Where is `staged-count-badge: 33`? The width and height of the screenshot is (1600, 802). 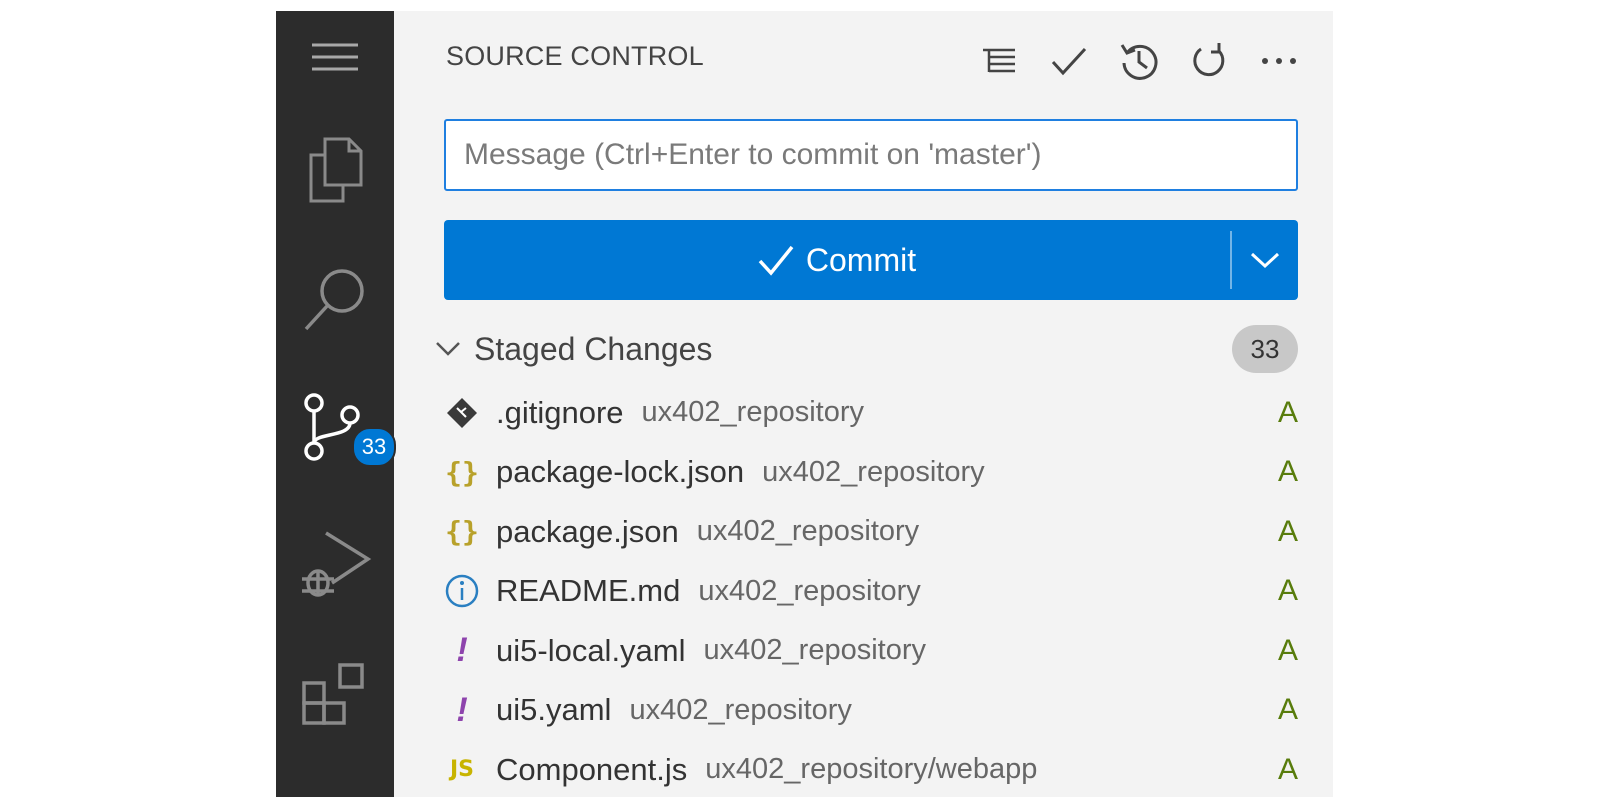
staged-count-badge: 33 is located at coordinates (1265, 349).